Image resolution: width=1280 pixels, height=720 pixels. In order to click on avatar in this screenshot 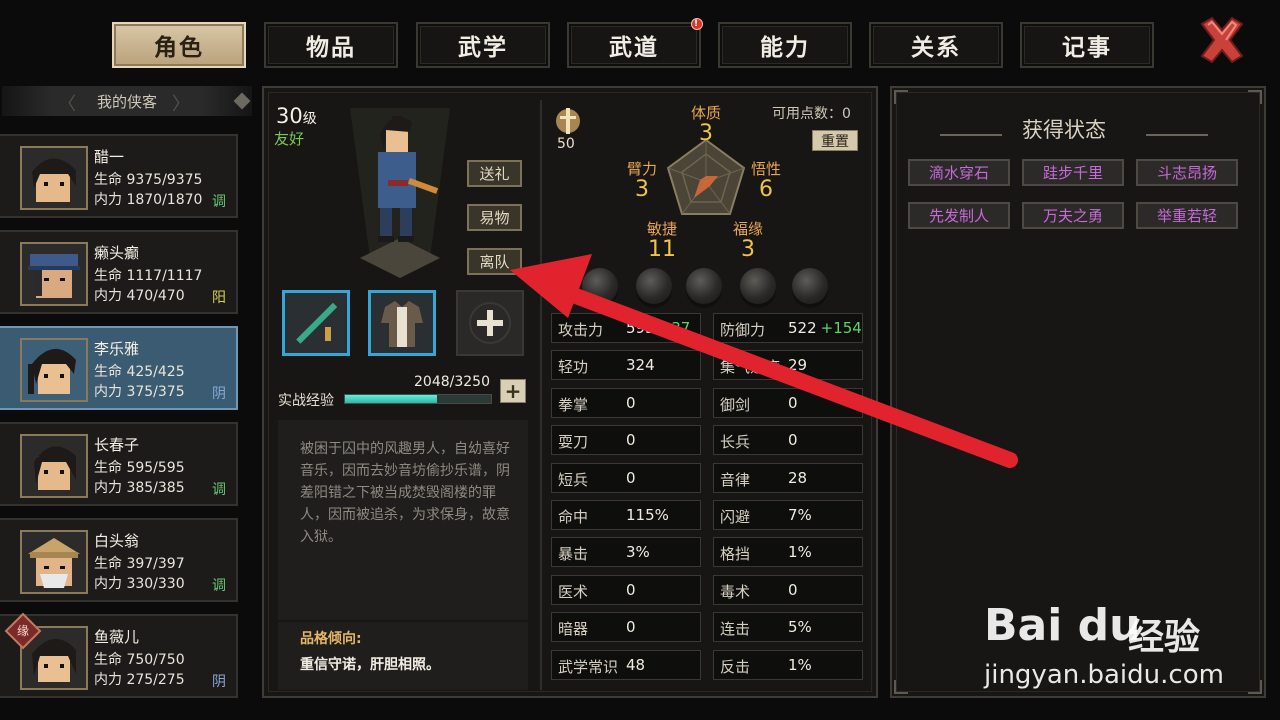, I will do `click(54, 562)`.